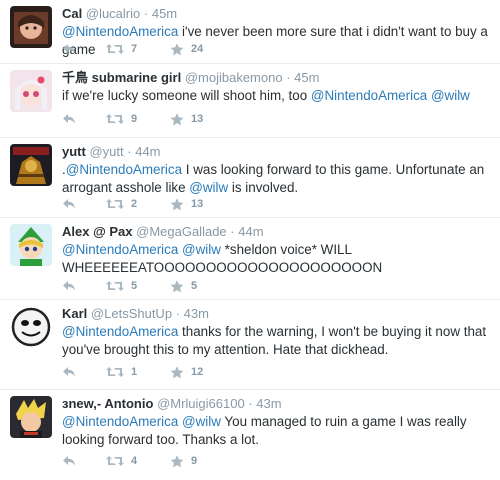  I want to click on user-handle: @LetsShutUp, so click(131, 313).